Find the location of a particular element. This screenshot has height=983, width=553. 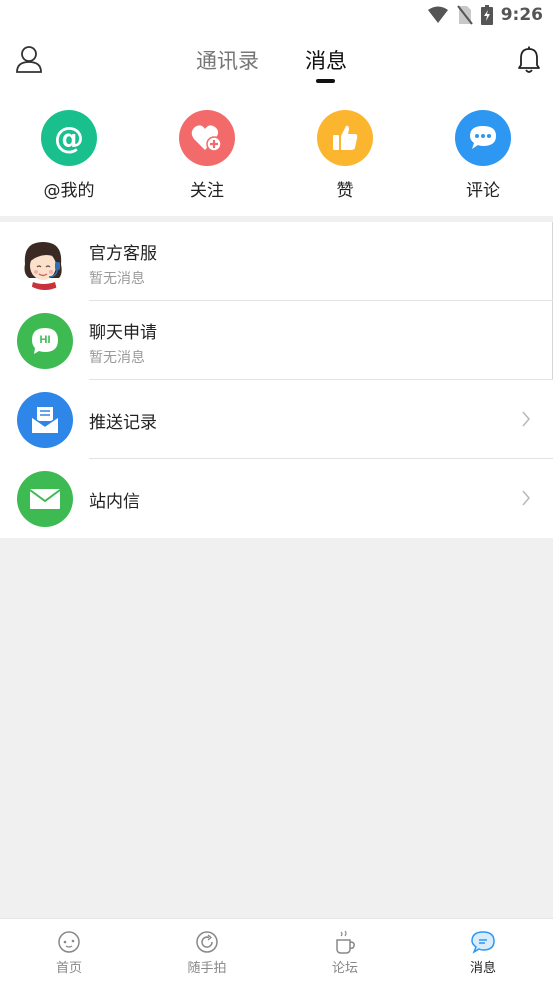

mail-icon is located at coordinates (45, 499).